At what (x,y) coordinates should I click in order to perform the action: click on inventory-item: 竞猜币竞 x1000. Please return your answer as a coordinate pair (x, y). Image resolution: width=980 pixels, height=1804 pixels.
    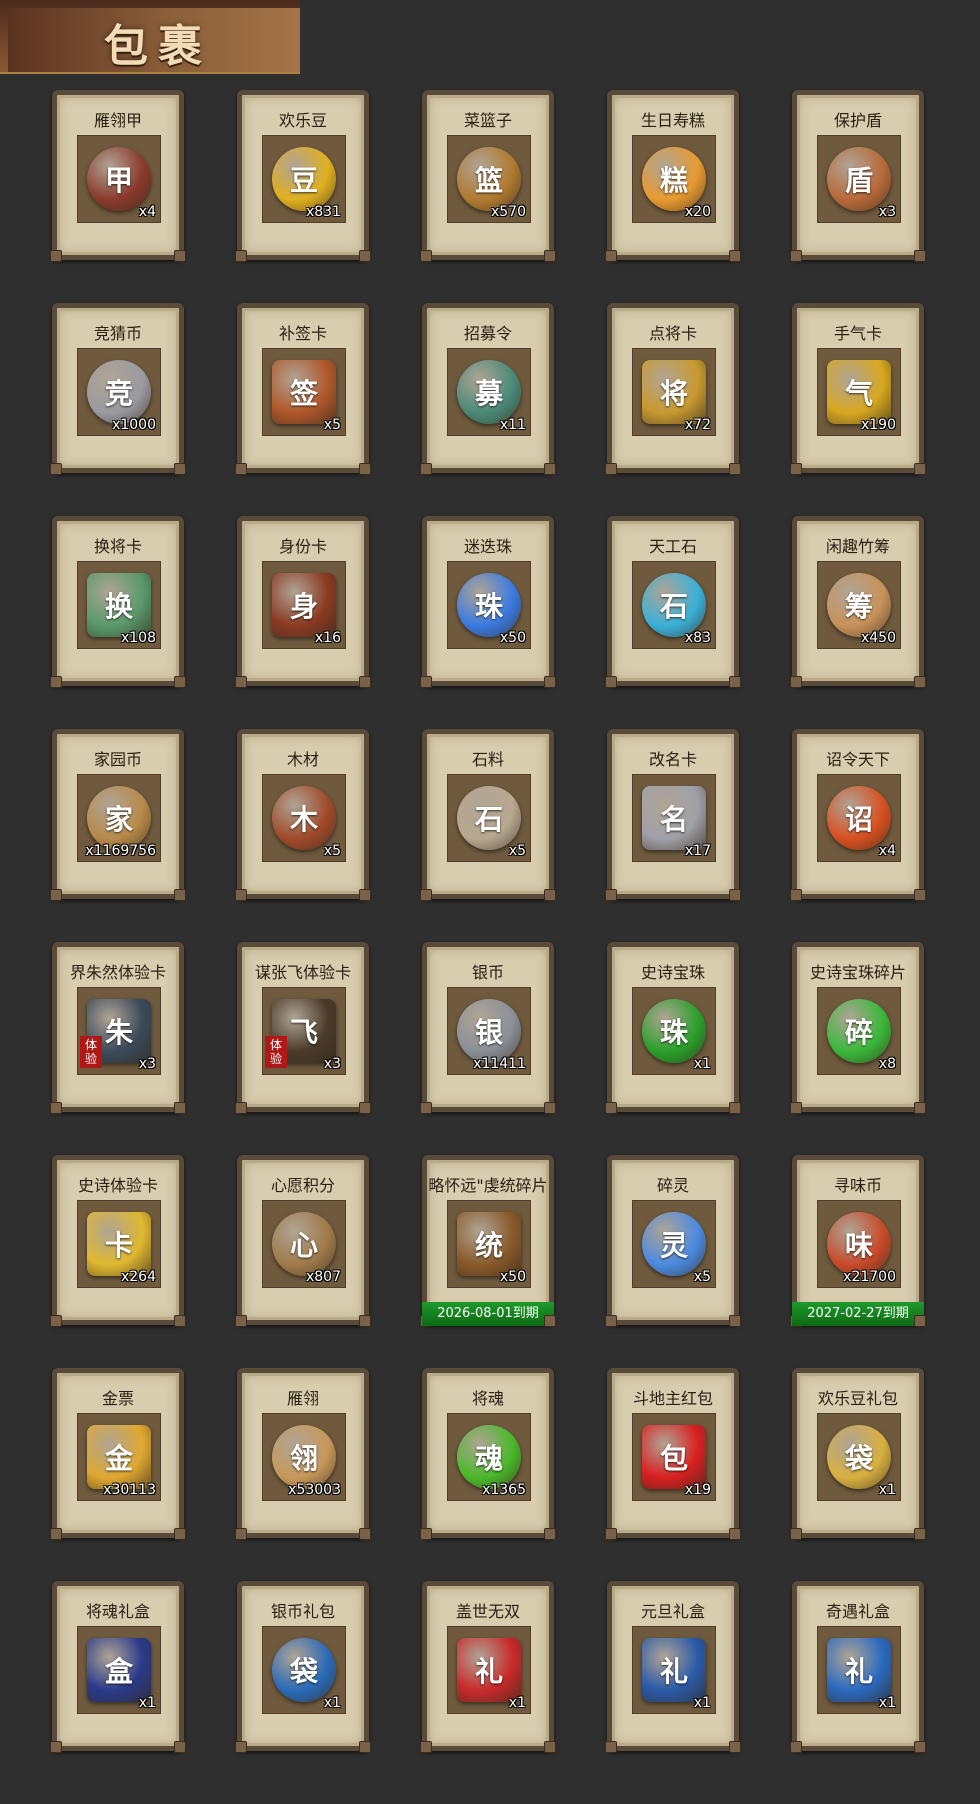
    Looking at the image, I should click on (118, 389).